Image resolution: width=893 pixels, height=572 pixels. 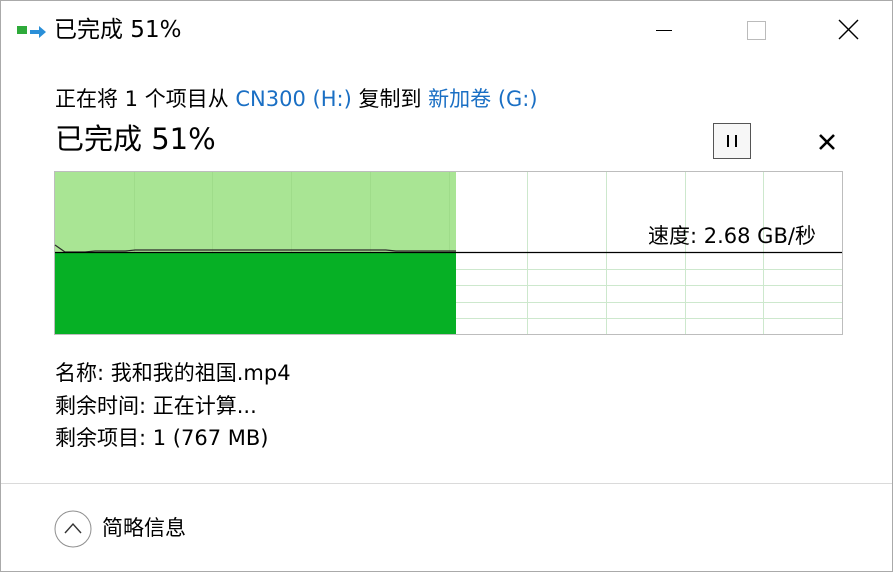 I want to click on cancel-button, so click(x=827, y=141).